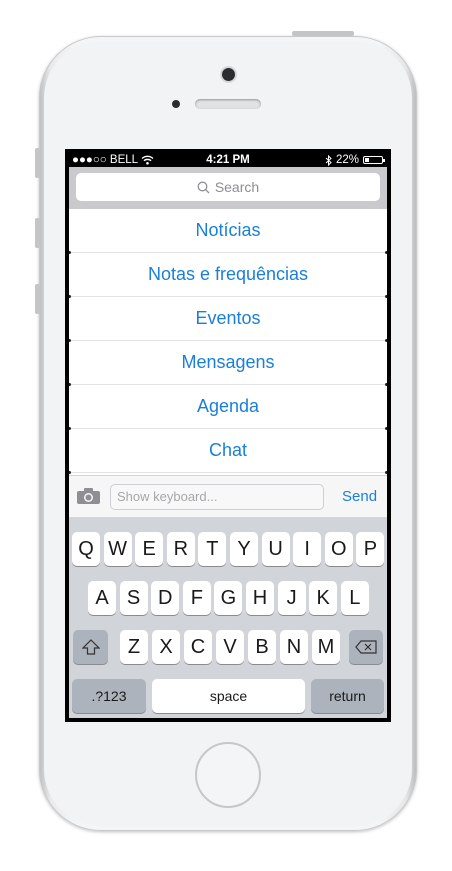  Describe the element at coordinates (291, 598) in the screenshot. I see `key-j: J` at that location.